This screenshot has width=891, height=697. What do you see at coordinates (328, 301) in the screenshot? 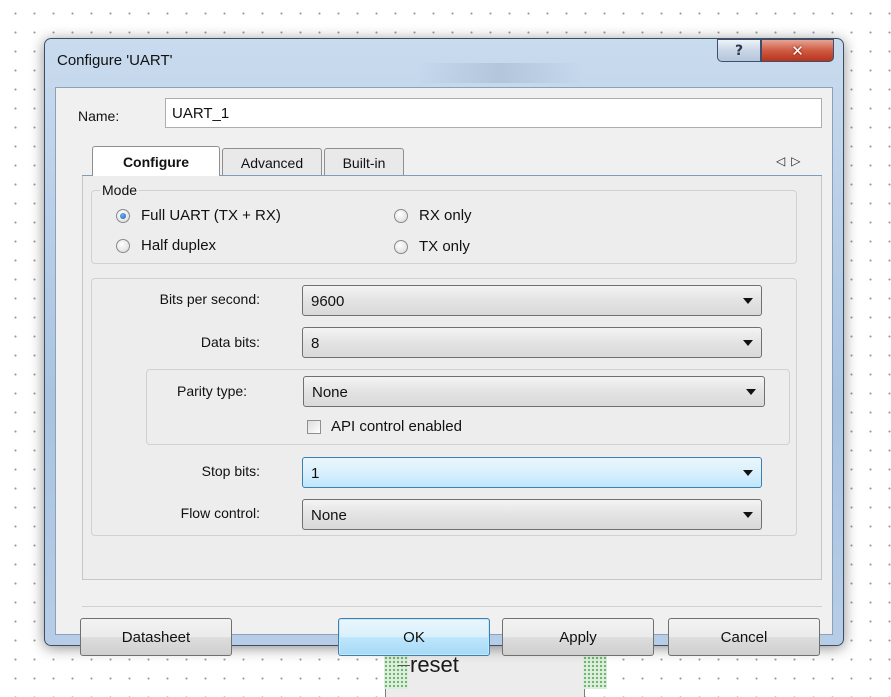
I see `bits-per-second-value: 9600` at bounding box center [328, 301].